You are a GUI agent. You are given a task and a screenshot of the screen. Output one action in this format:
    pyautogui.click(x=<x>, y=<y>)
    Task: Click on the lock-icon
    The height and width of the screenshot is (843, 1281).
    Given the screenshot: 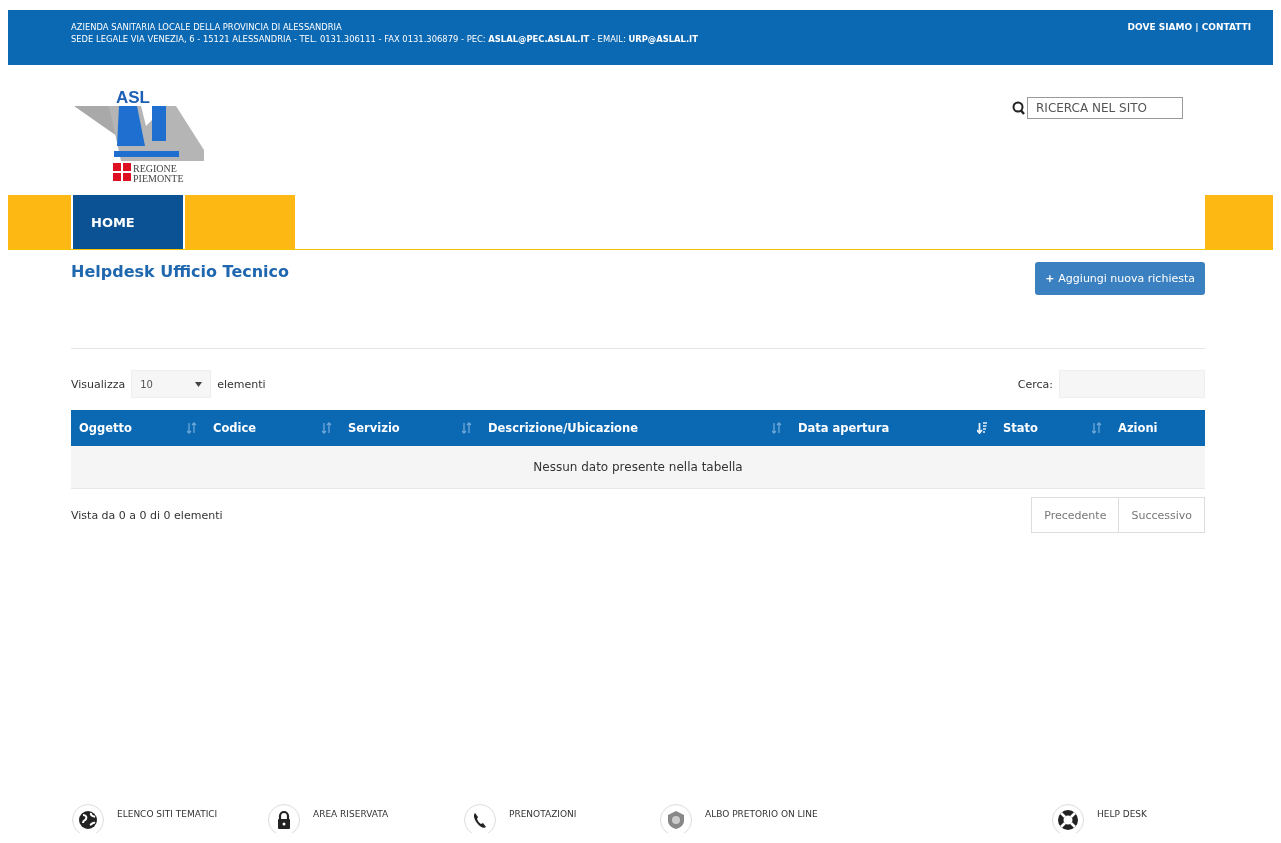 What is the action you would take?
    pyautogui.click(x=284, y=818)
    